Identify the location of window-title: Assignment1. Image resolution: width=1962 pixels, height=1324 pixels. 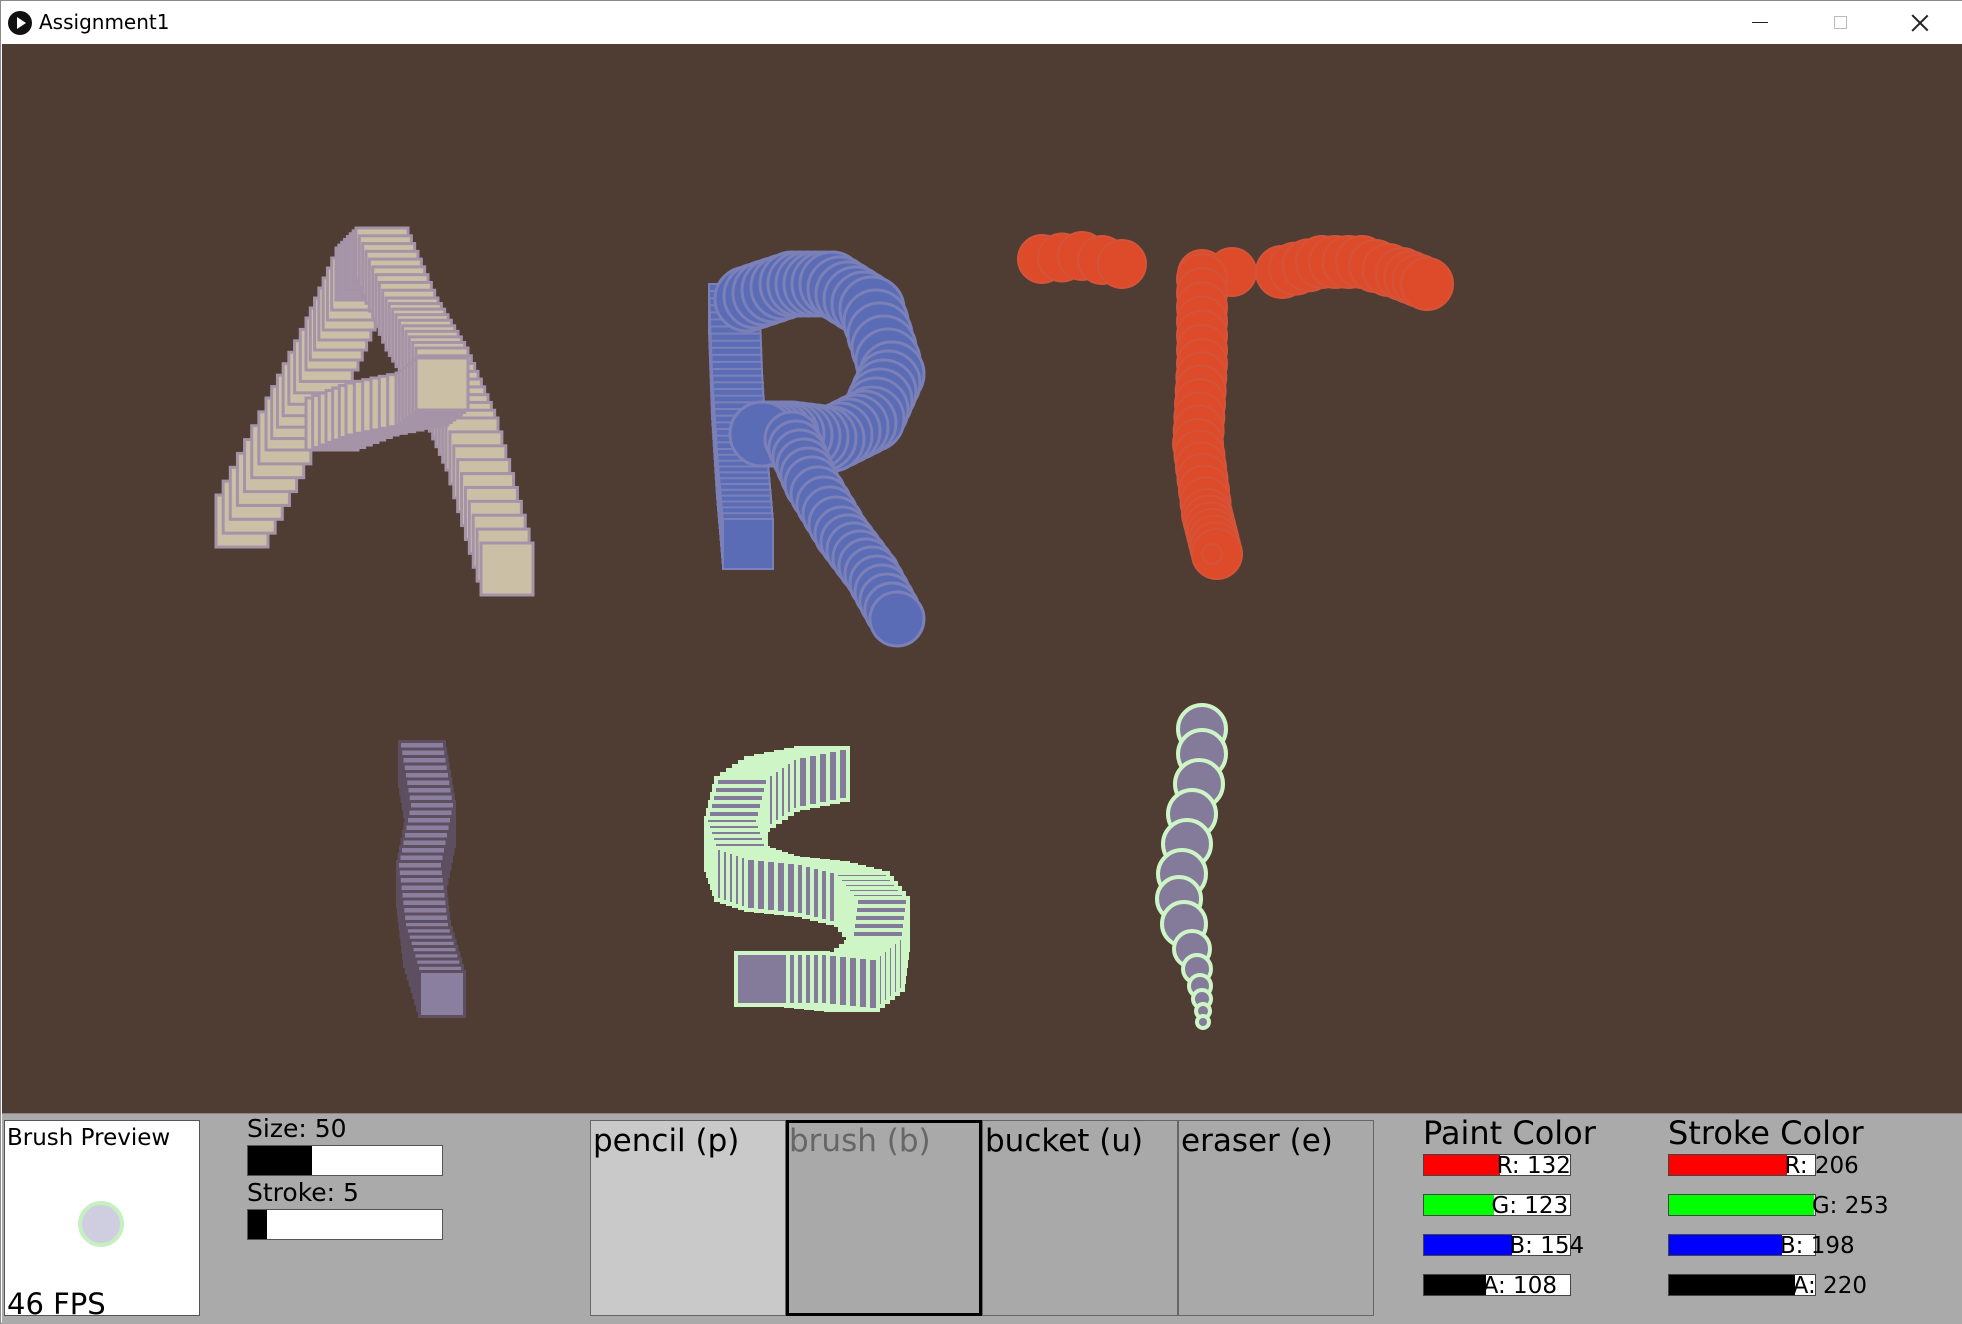
(104, 22).